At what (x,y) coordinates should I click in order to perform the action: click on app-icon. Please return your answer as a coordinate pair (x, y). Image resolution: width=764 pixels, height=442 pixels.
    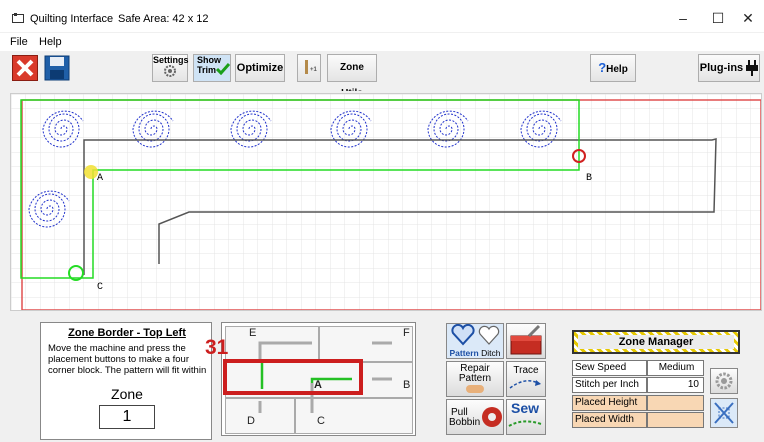
    Looking at the image, I should click on (18, 18).